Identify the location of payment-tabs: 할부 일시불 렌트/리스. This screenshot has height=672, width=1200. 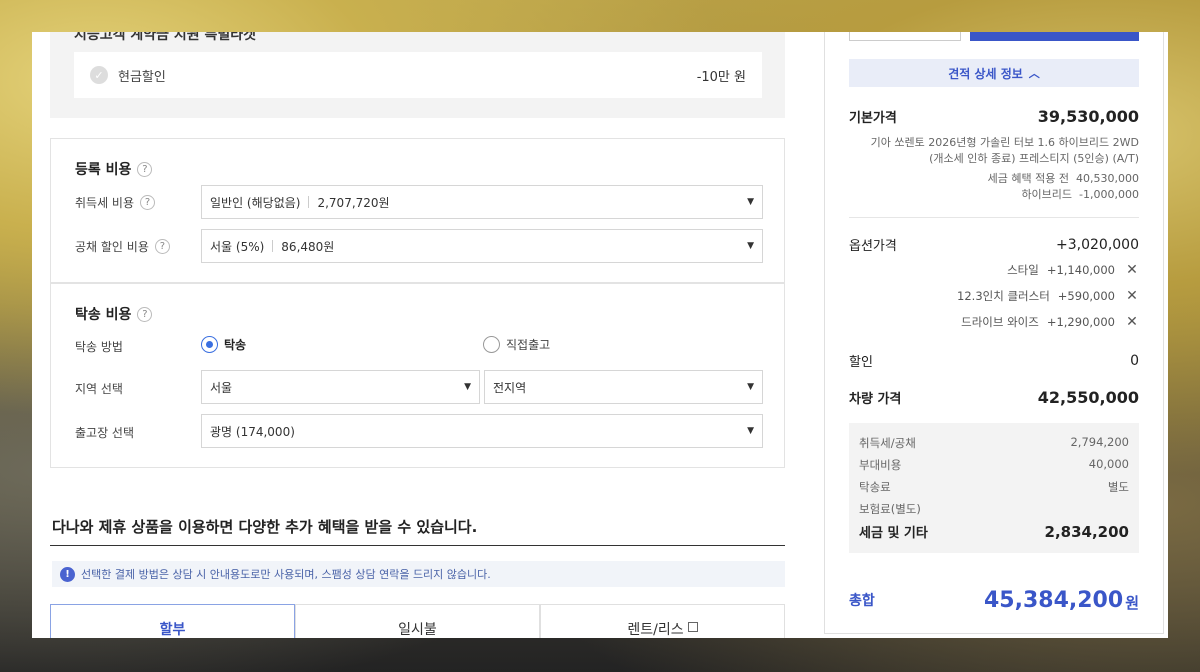
(417, 621).